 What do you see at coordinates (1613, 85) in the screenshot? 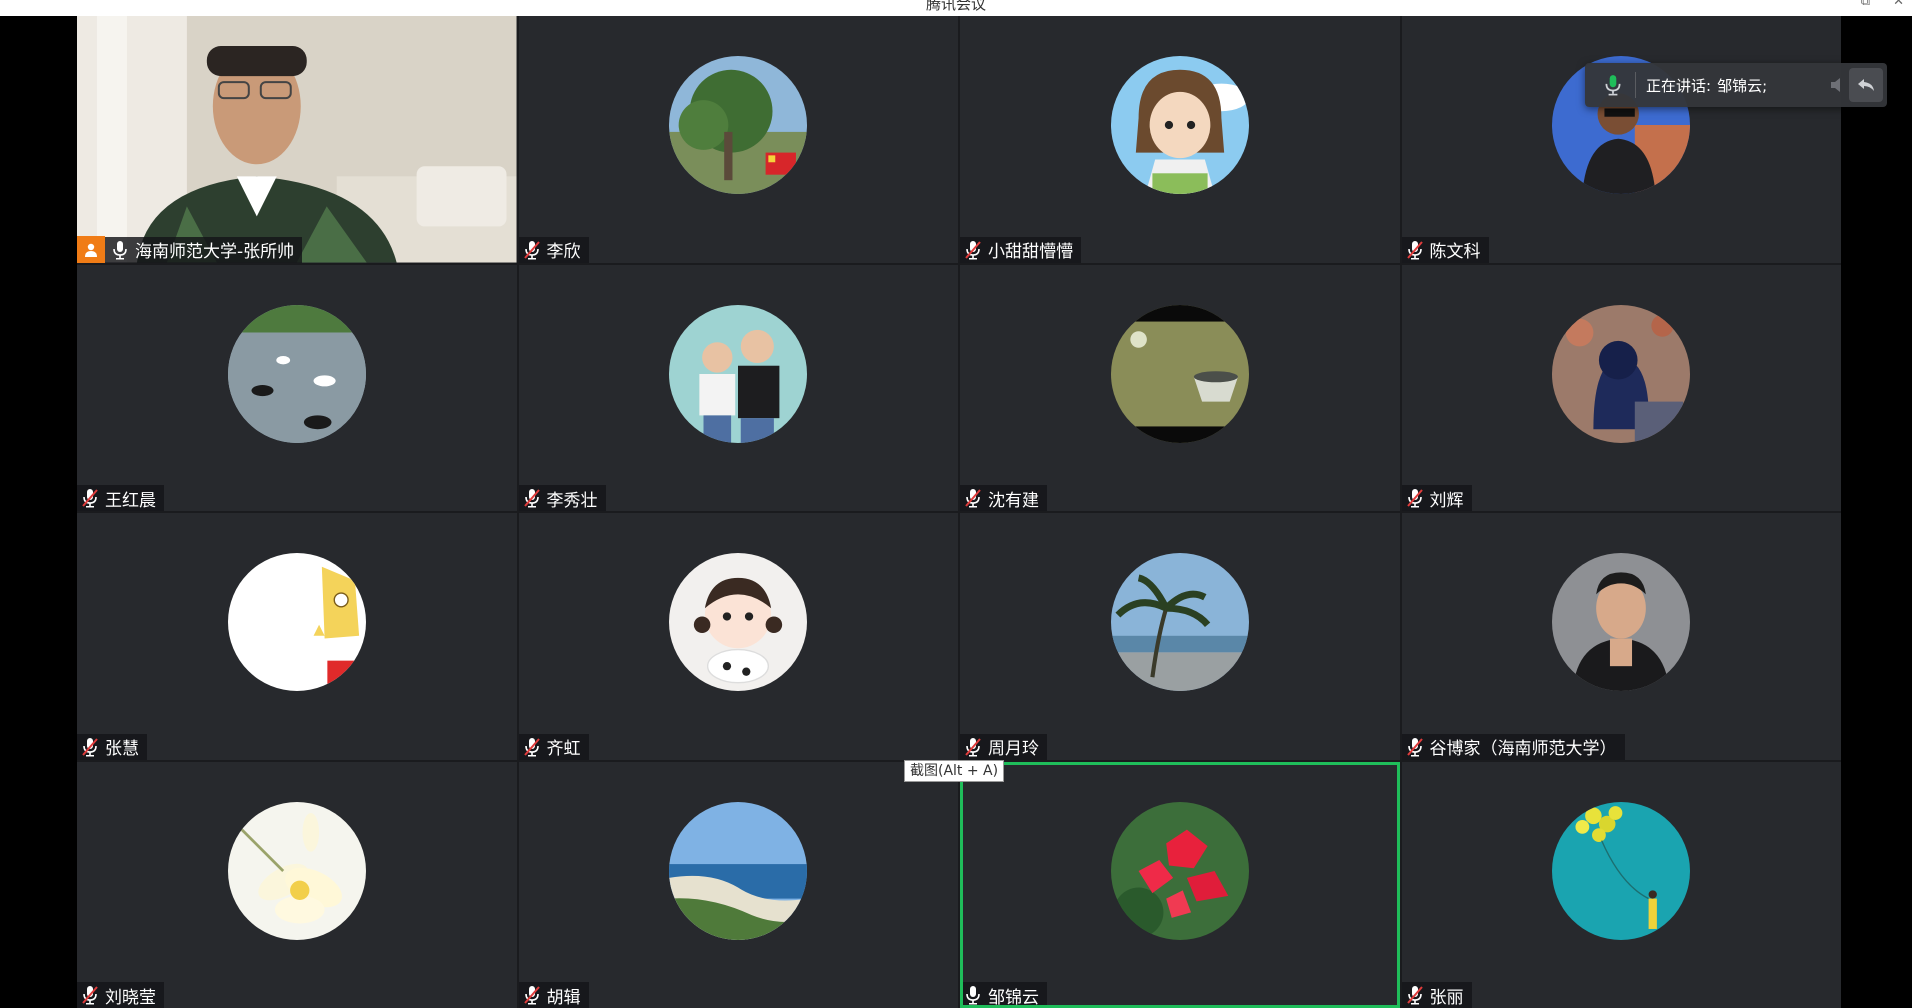
I see `speaking-mic-icon` at bounding box center [1613, 85].